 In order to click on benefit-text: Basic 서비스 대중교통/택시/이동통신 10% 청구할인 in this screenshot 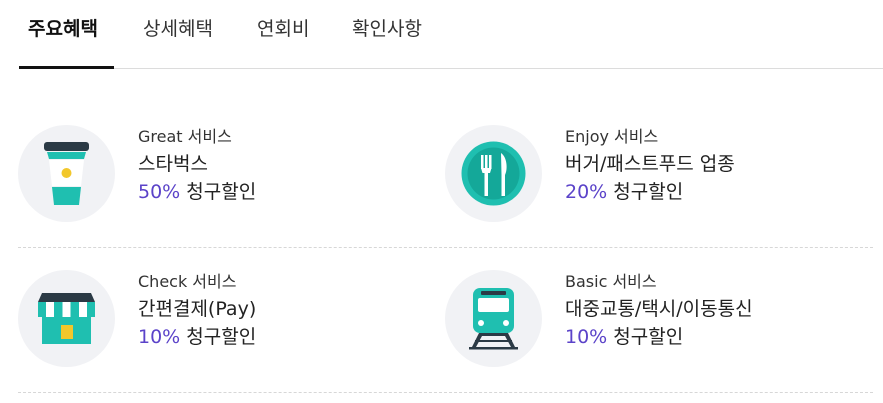, I will do `click(659, 310)`.